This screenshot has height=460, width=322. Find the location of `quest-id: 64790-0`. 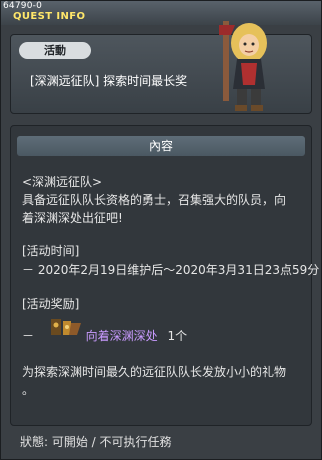

quest-id: 64790-0 is located at coordinates (23, 6).